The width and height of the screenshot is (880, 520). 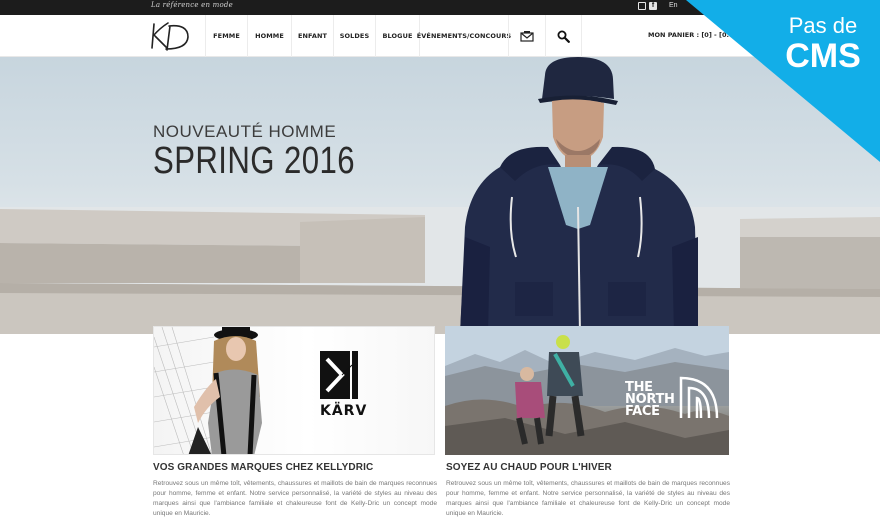 I want to click on facebook-icon: f, so click(x=653, y=6).